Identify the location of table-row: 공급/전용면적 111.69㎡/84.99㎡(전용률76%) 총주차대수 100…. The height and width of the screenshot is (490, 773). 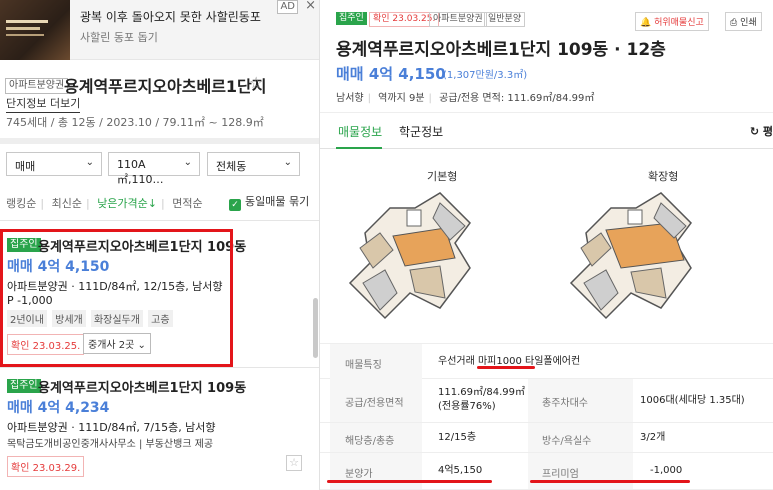
(546, 401).